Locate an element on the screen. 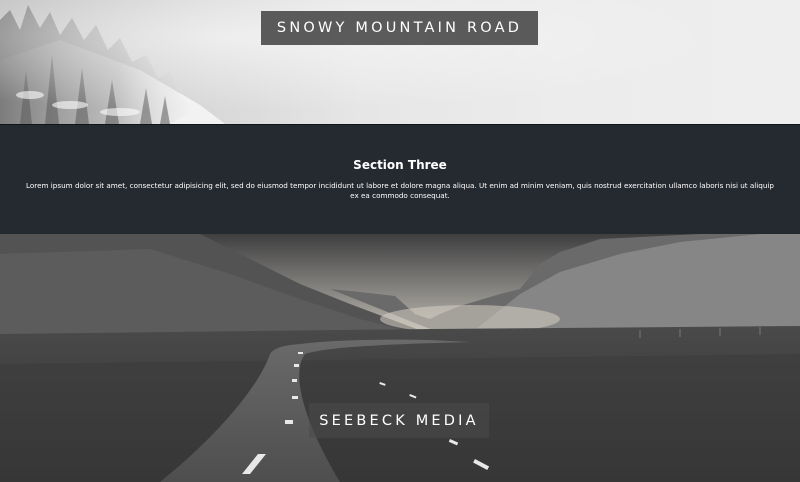 This screenshot has width=800, height=482. hero-title-box: SNOWY MOUNTAIN ROAD is located at coordinates (399, 28).